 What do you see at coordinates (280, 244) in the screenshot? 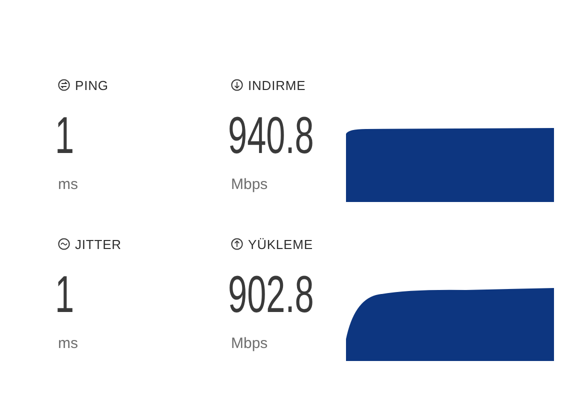
I see `metric-label: YÜKLEME` at bounding box center [280, 244].